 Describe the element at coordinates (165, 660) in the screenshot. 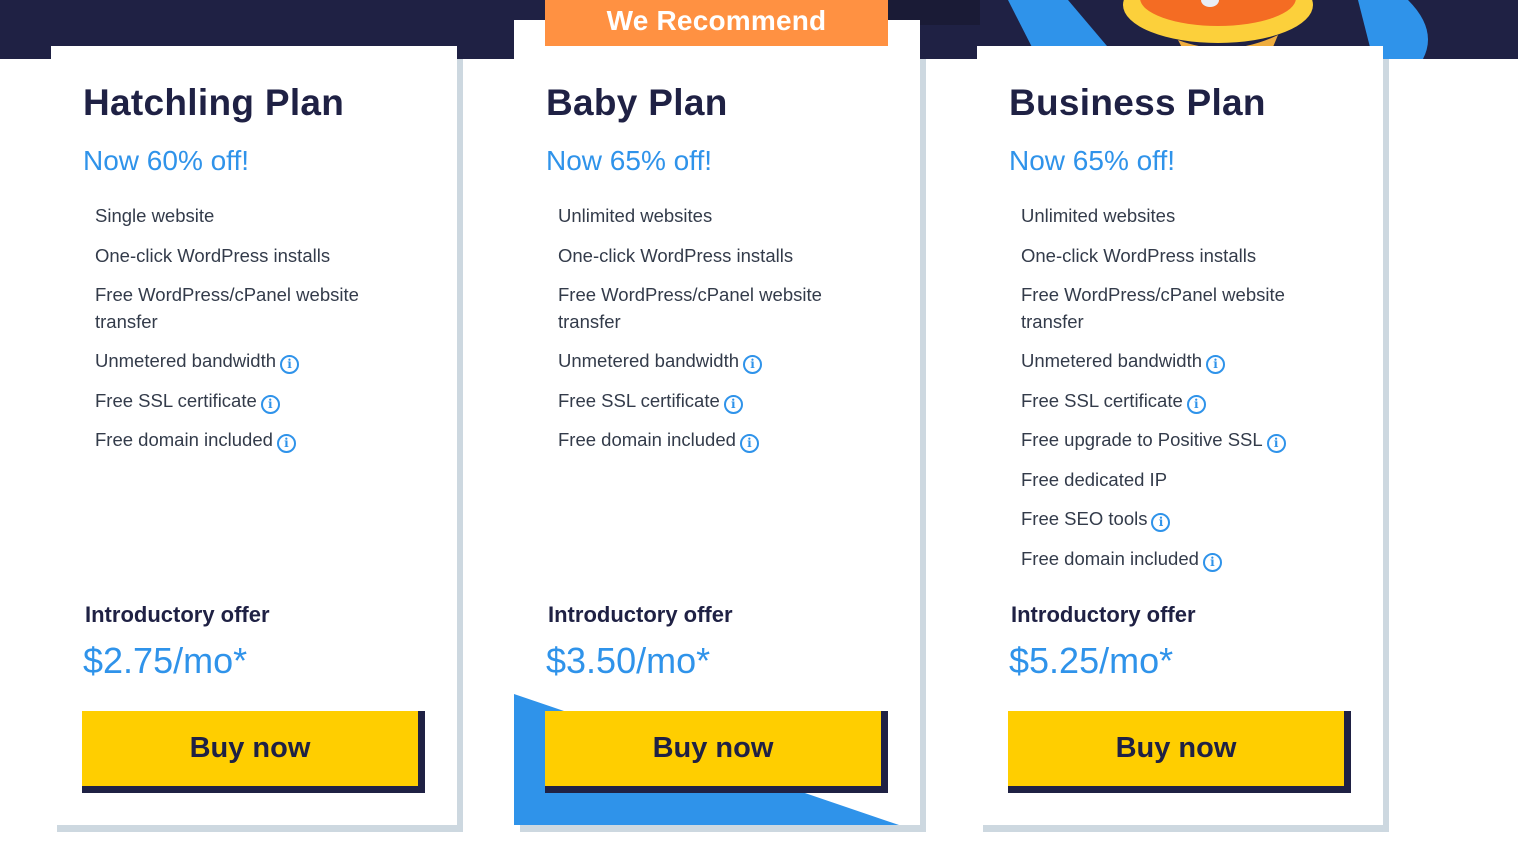

I see `plan-price: $2.75/mo*` at that location.